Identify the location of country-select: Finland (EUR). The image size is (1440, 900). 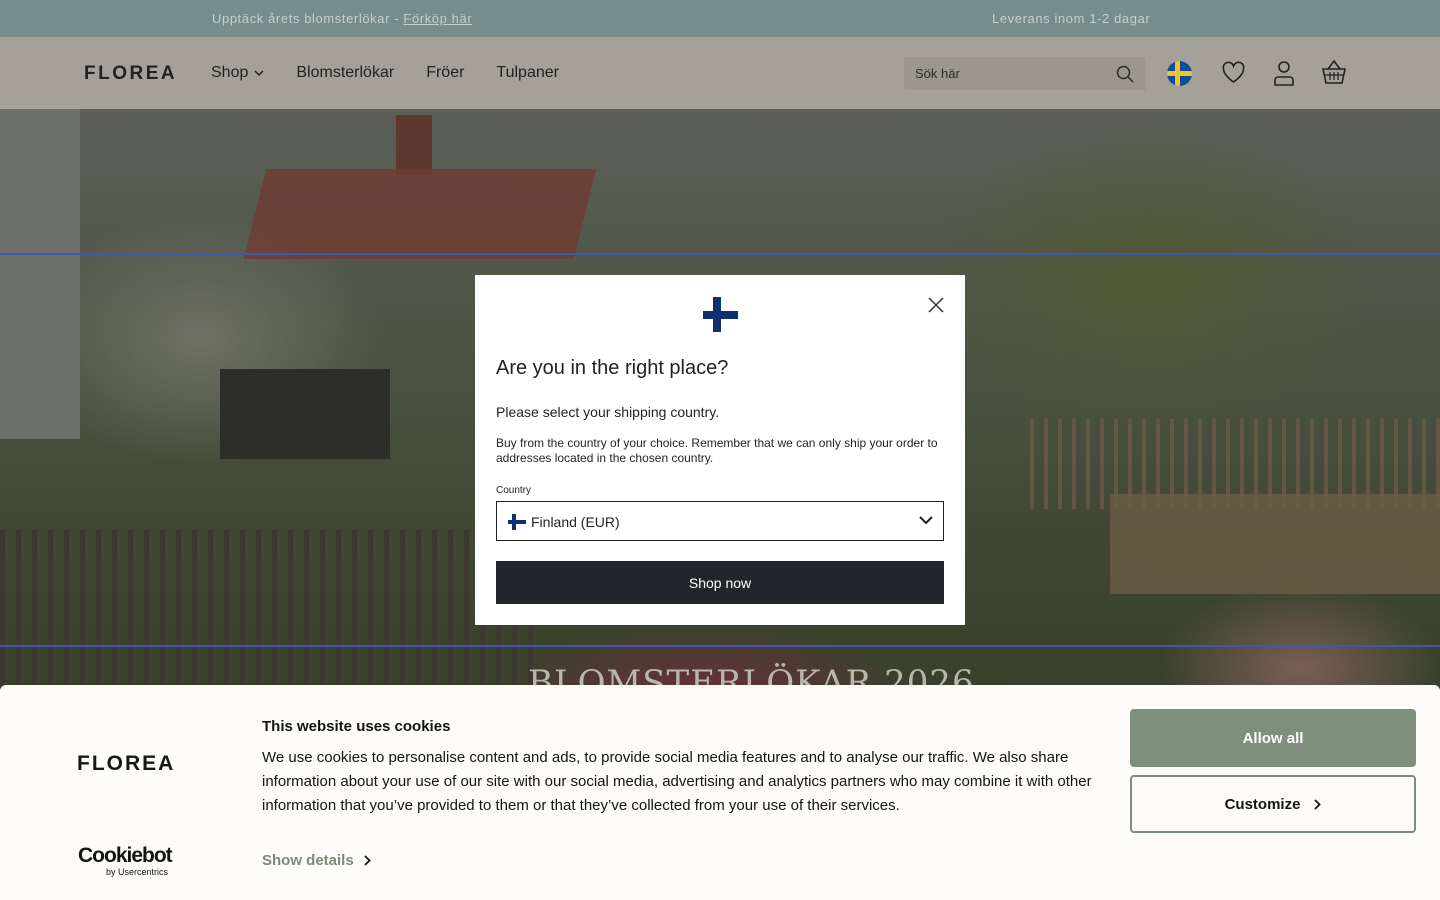
(720, 521).